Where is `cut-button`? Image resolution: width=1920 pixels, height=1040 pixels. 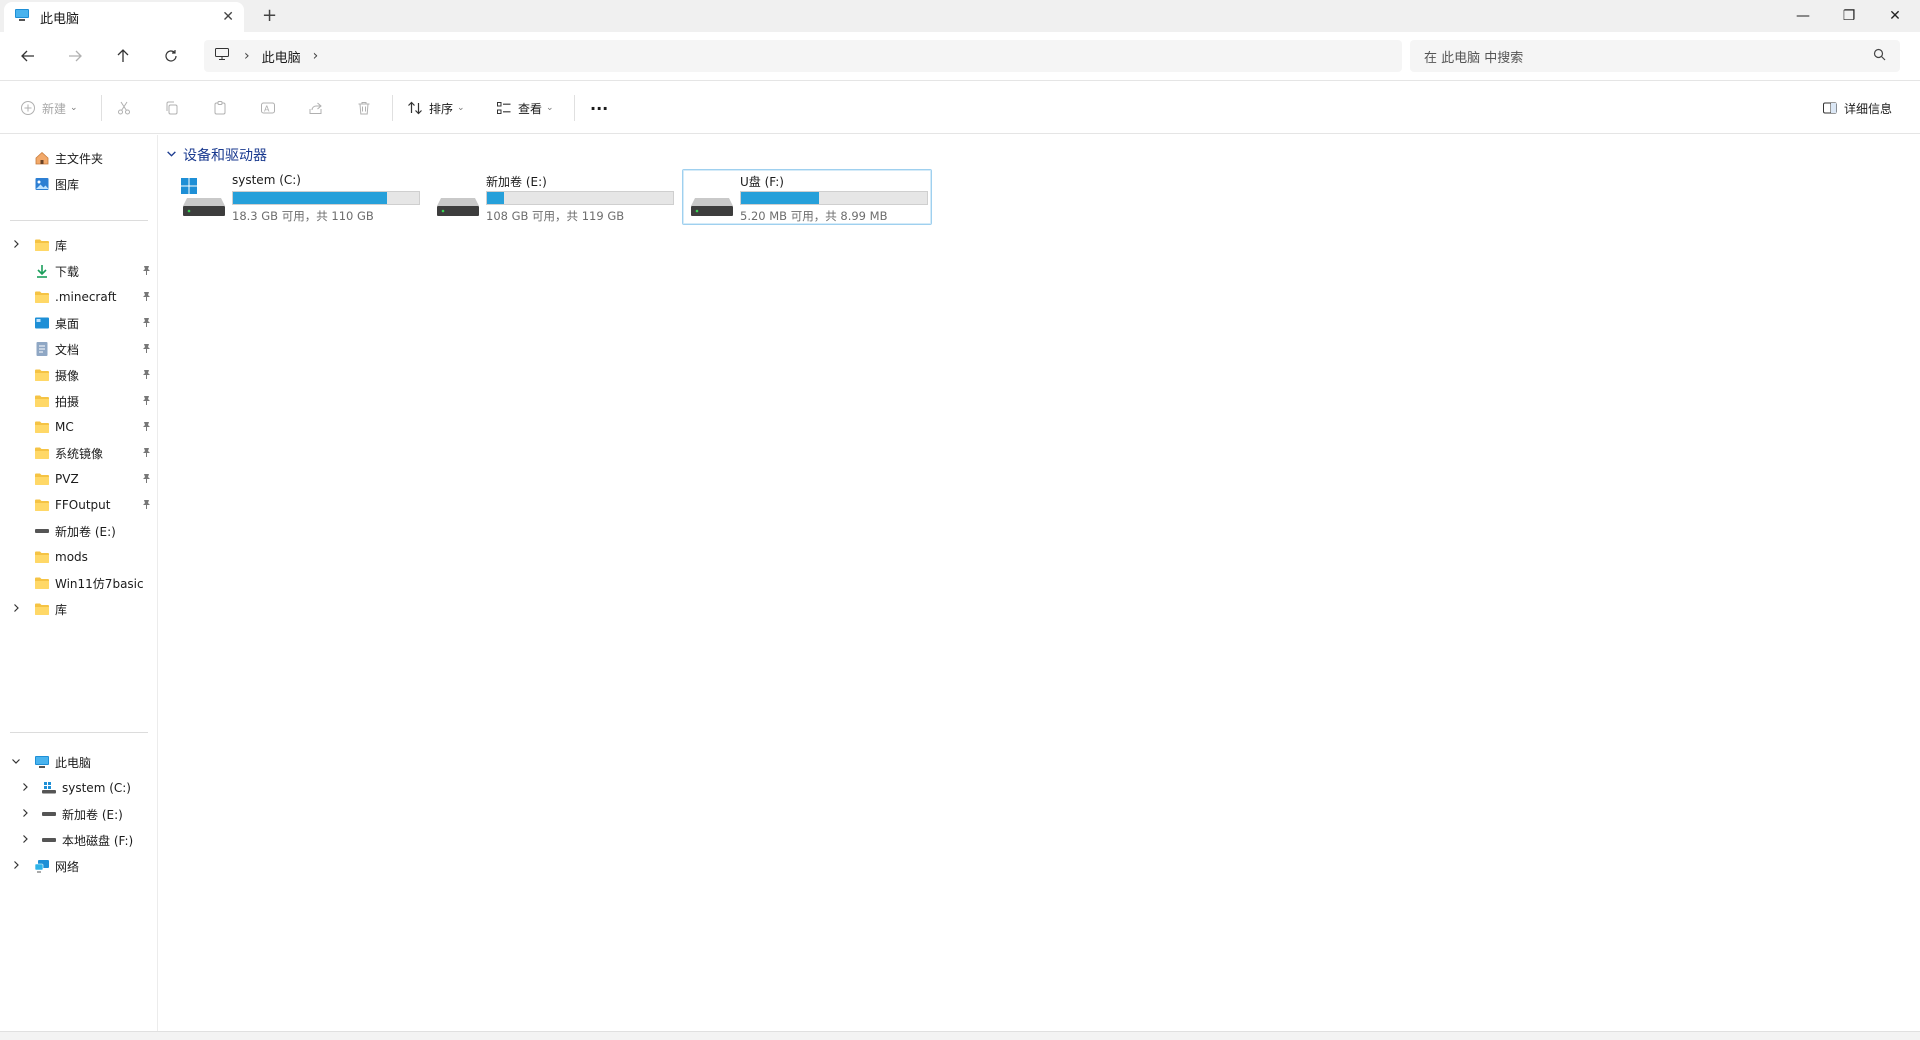
cut-button is located at coordinates (124, 108).